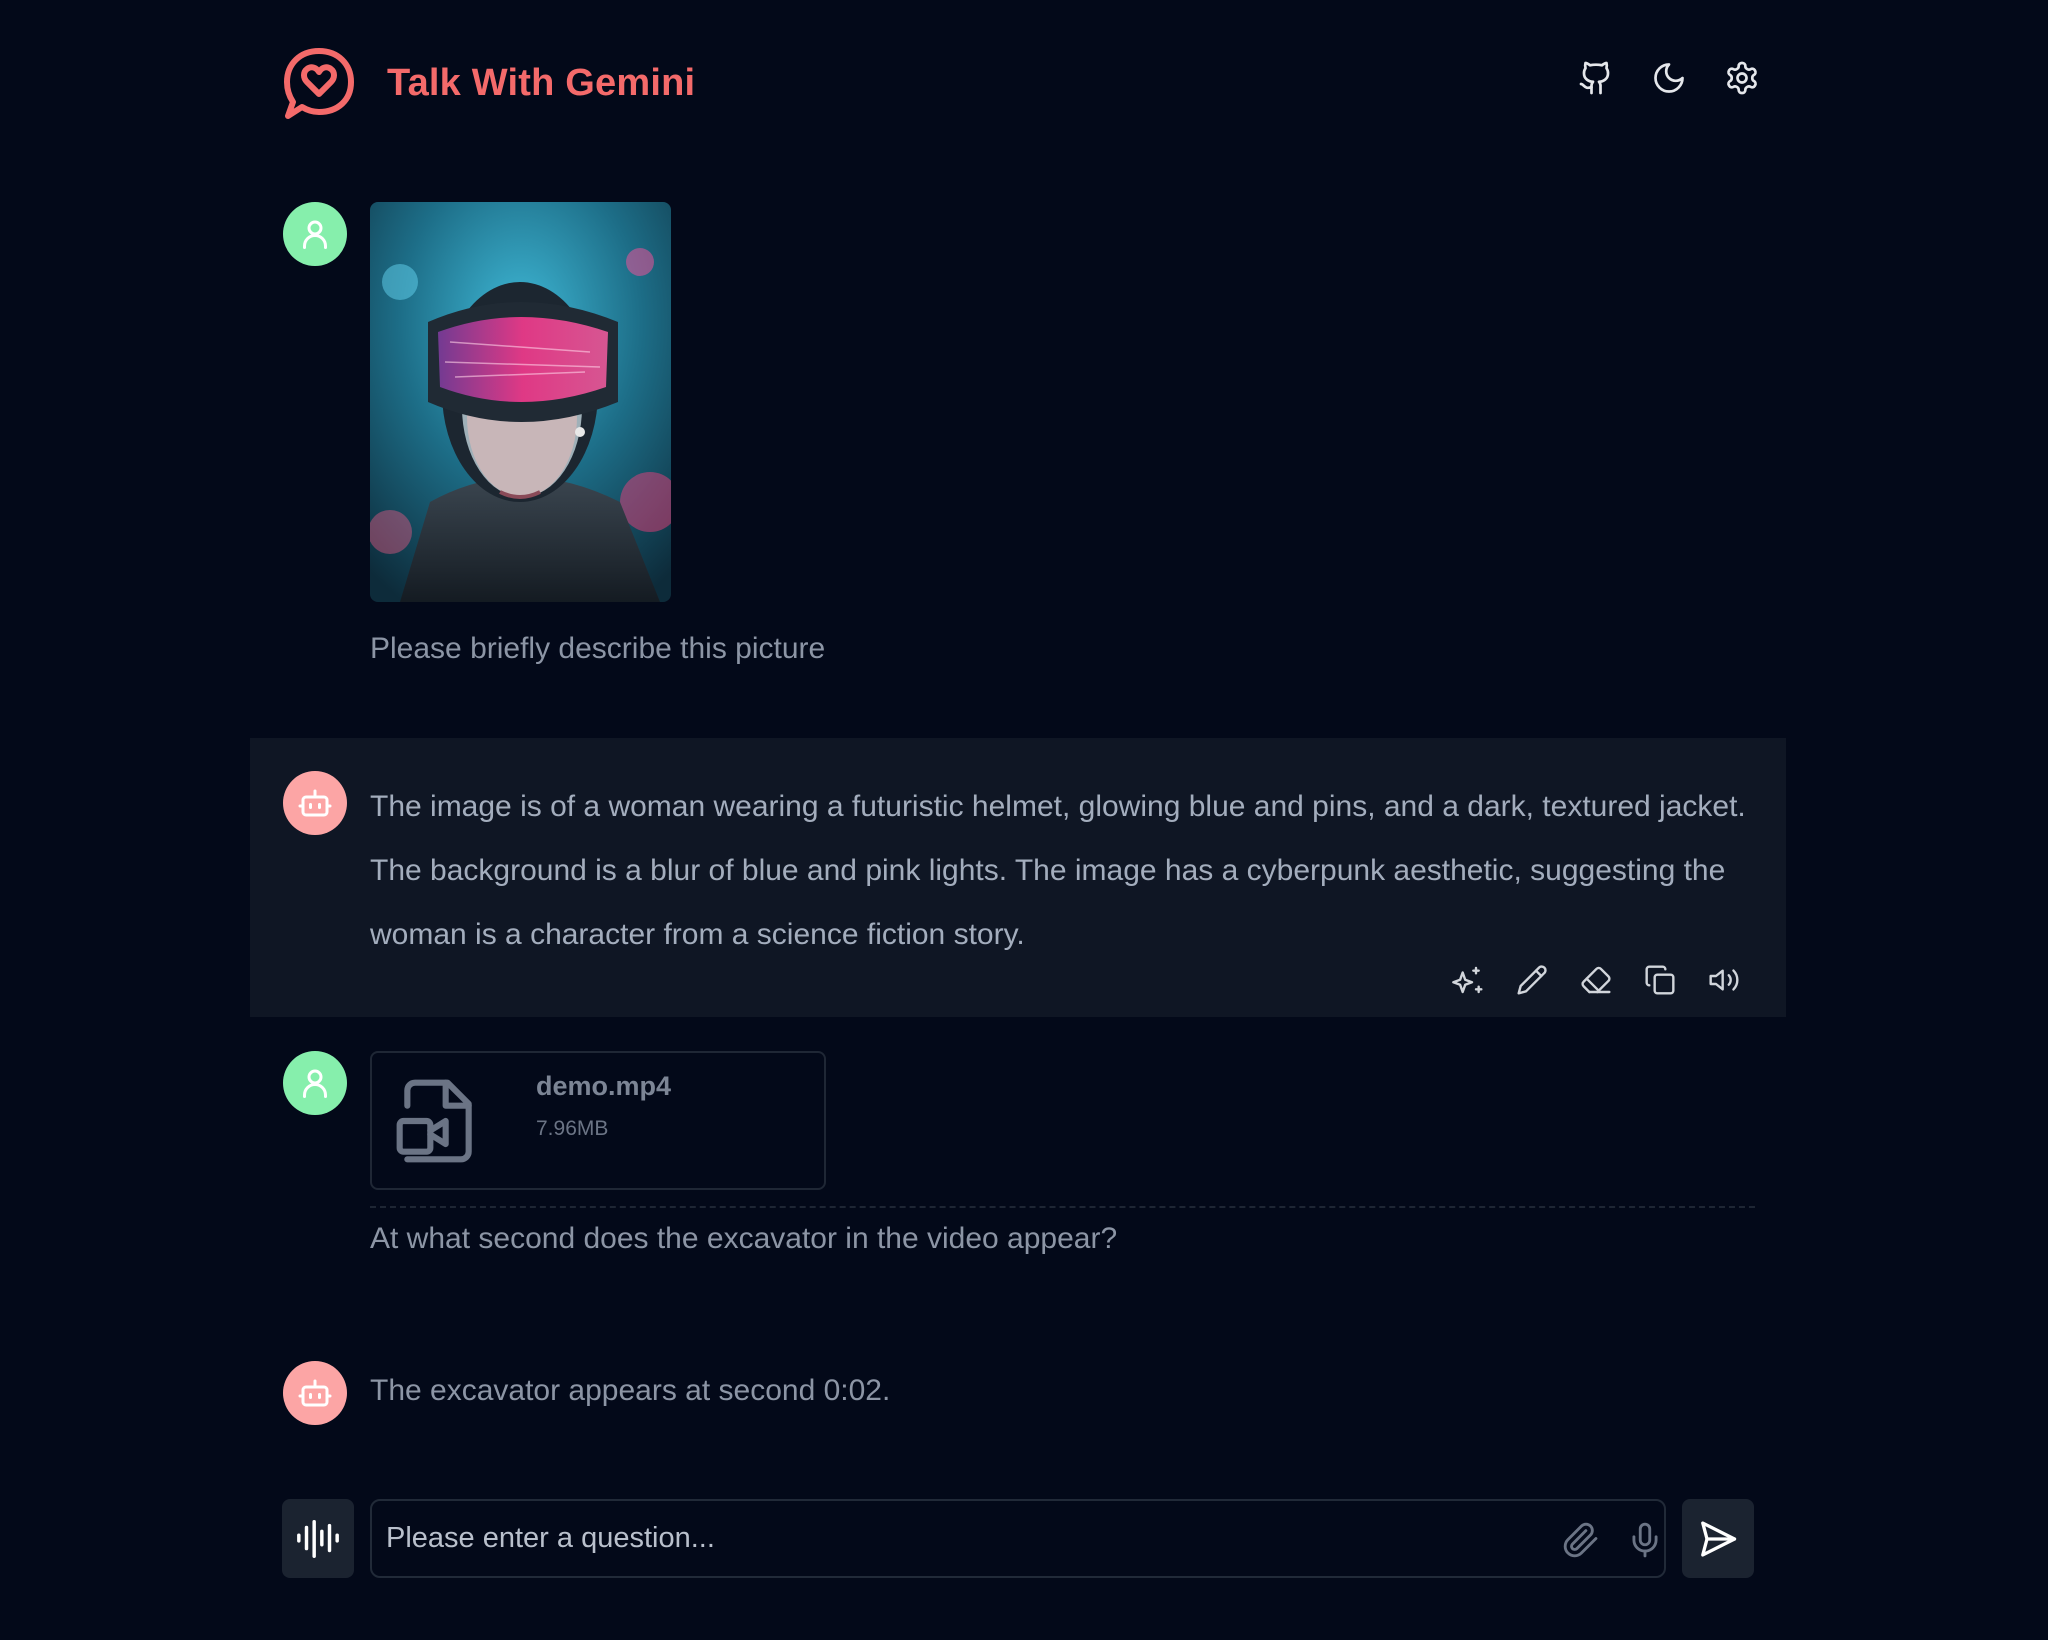  I want to click on send-icon, so click(1719, 1538).